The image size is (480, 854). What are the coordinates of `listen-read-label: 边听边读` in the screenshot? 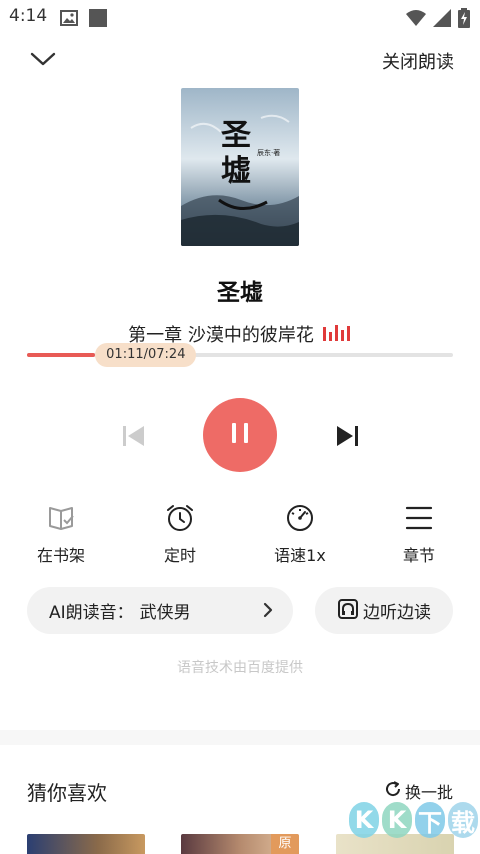 It's located at (397, 613).